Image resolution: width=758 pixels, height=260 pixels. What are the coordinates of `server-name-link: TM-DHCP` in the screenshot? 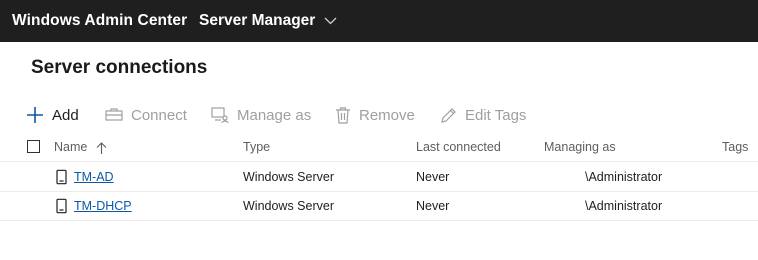 It's located at (103, 206).